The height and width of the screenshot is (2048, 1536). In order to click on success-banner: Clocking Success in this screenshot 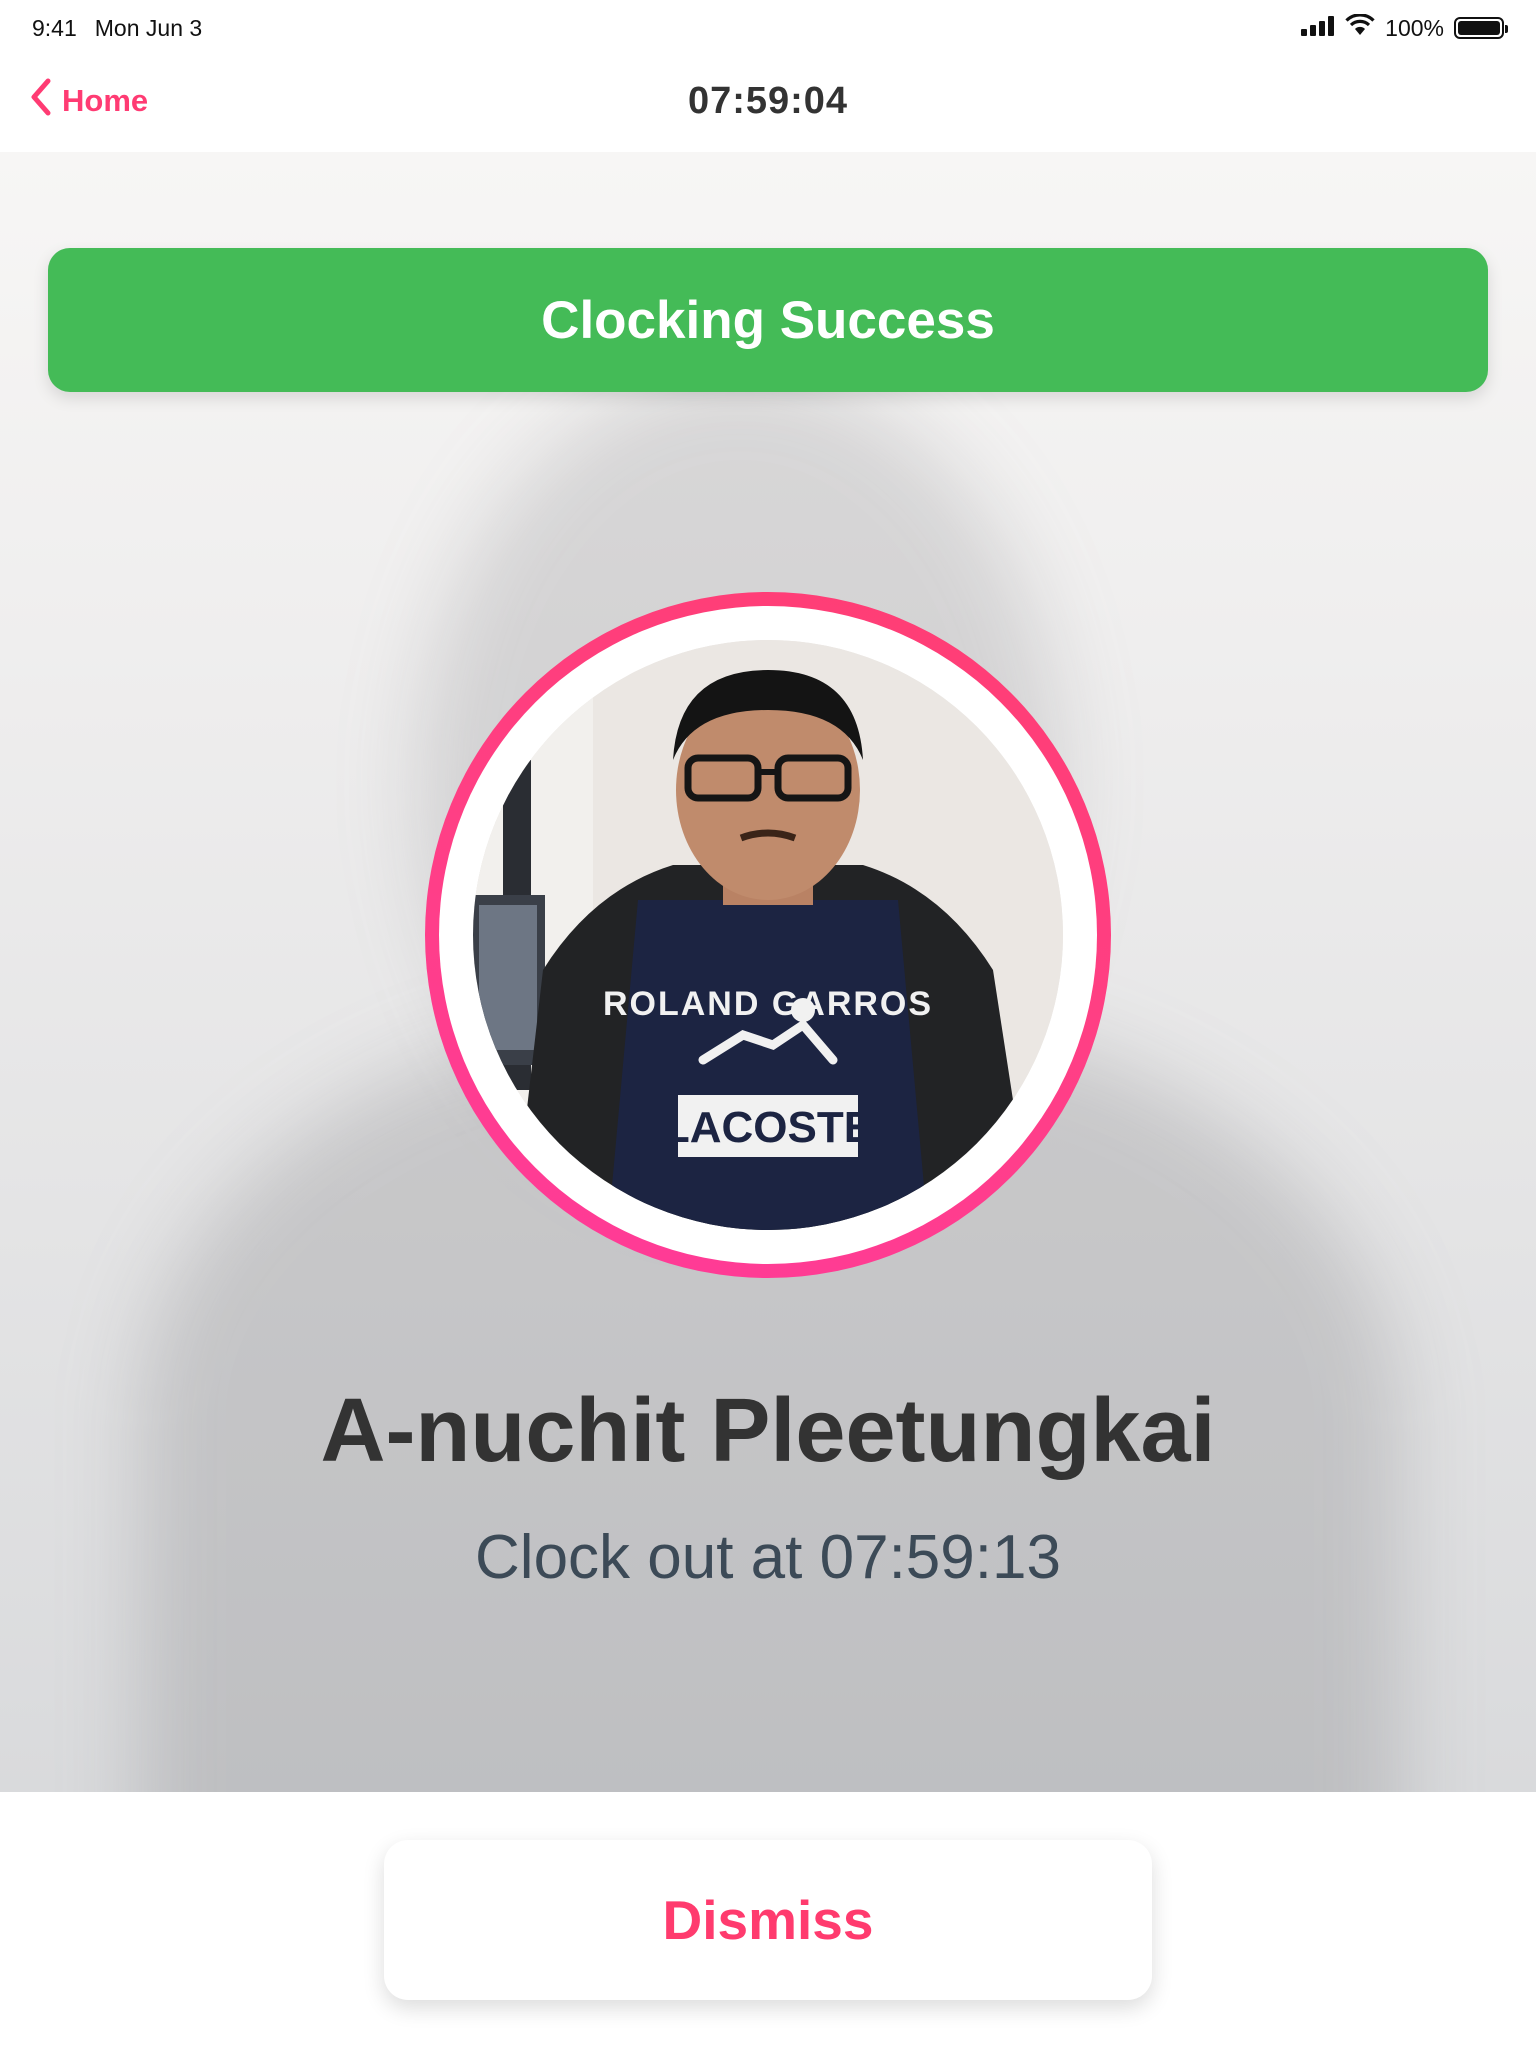, I will do `click(768, 320)`.